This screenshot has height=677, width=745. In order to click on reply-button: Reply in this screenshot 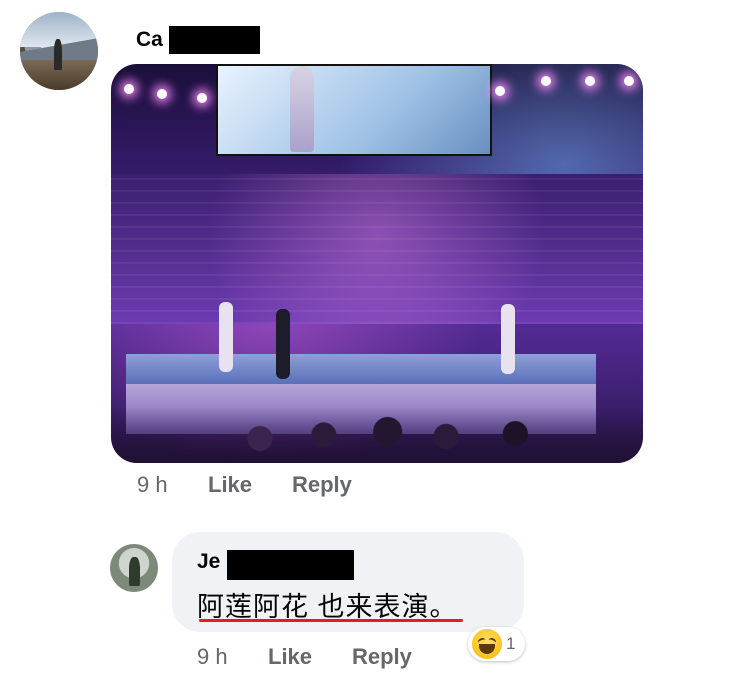, I will do `click(322, 485)`.